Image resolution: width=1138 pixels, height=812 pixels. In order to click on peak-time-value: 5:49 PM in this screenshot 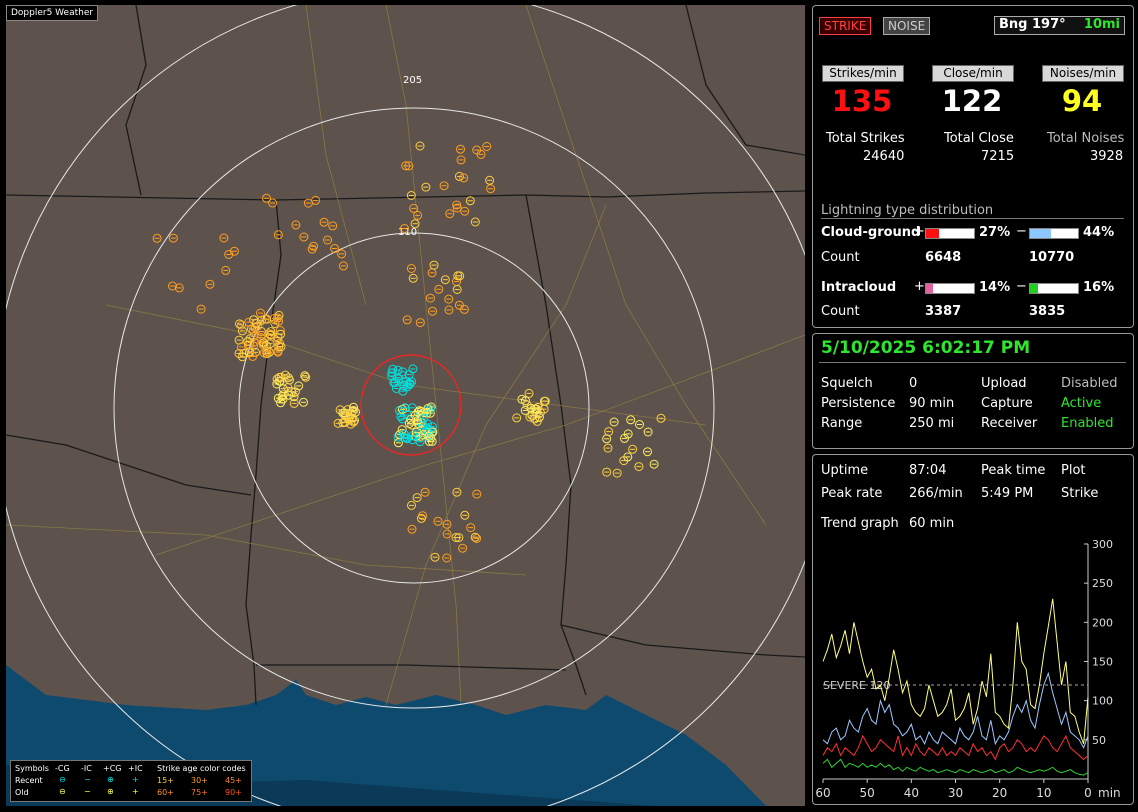, I will do `click(1007, 493)`.